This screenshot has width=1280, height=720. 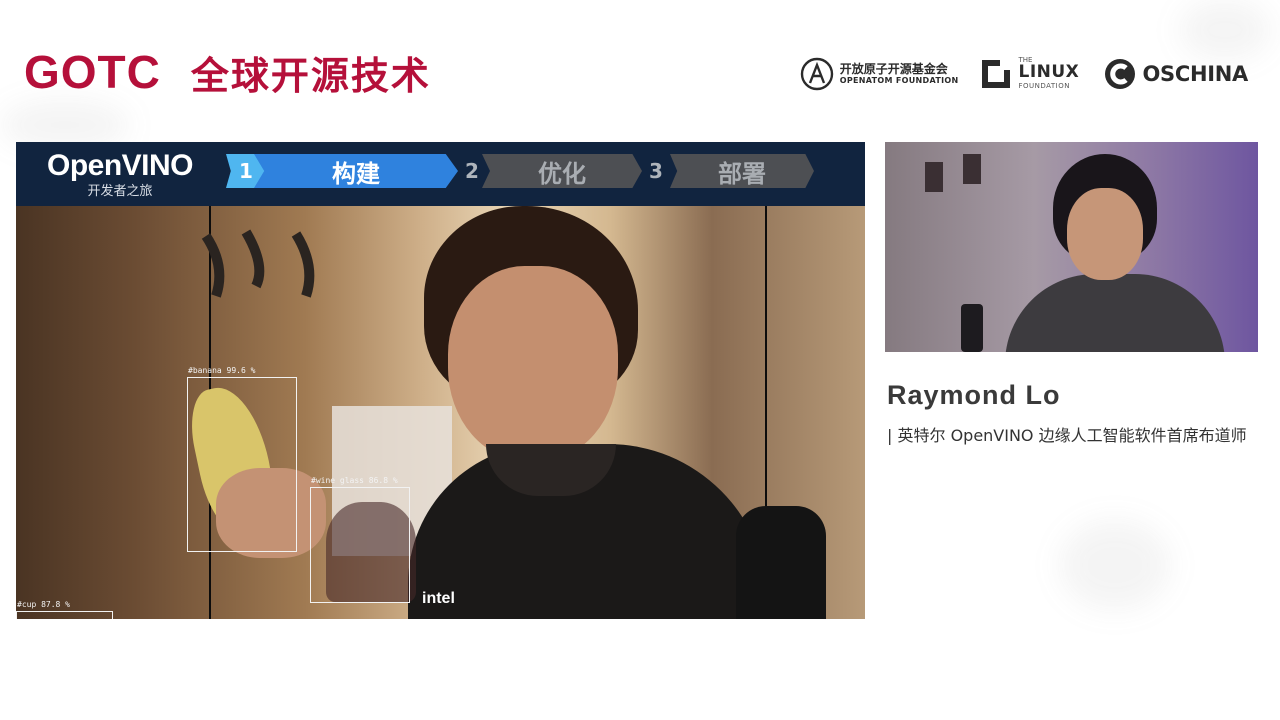 What do you see at coordinates (972, 328) in the screenshot?
I see `smart-speaker-image` at bounding box center [972, 328].